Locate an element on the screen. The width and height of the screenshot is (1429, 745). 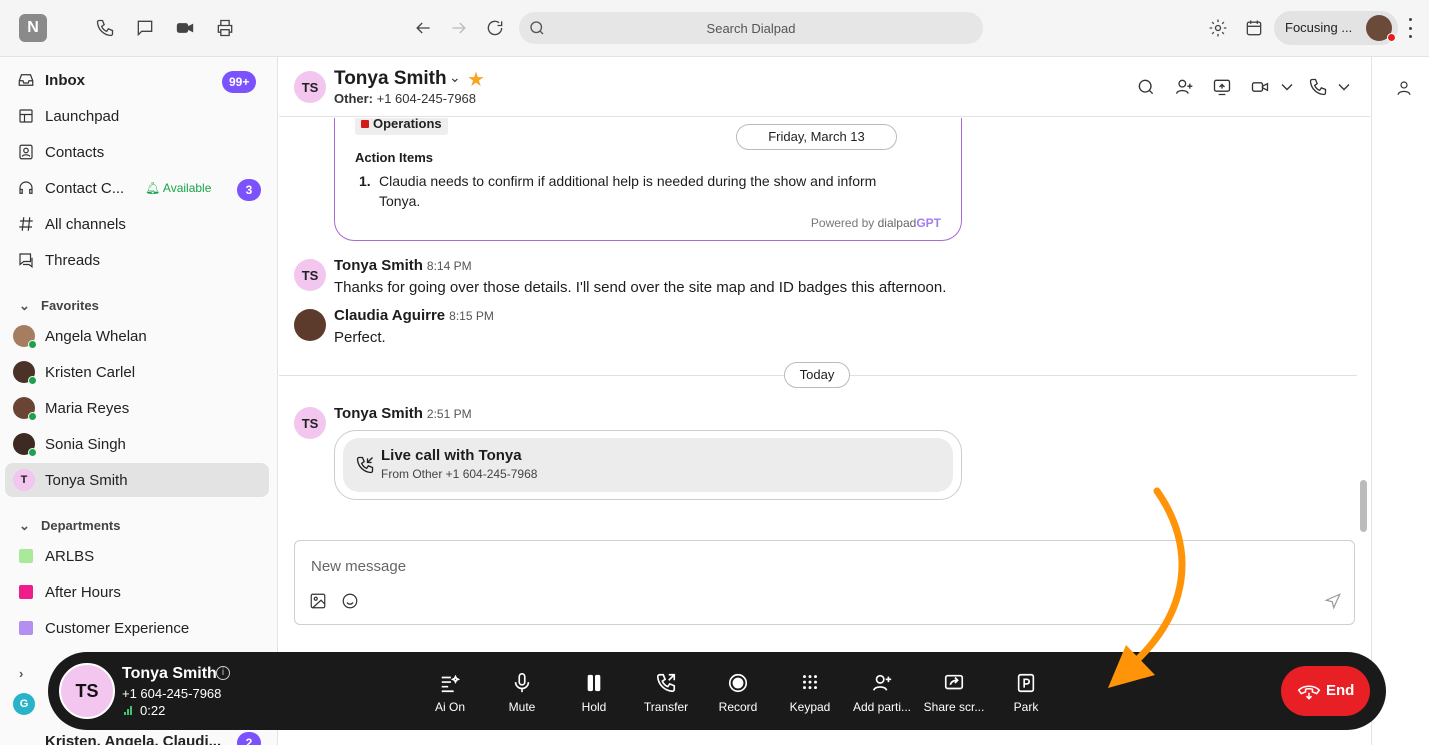
favorite-star-icon: ★ is located at coordinates (476, 79).